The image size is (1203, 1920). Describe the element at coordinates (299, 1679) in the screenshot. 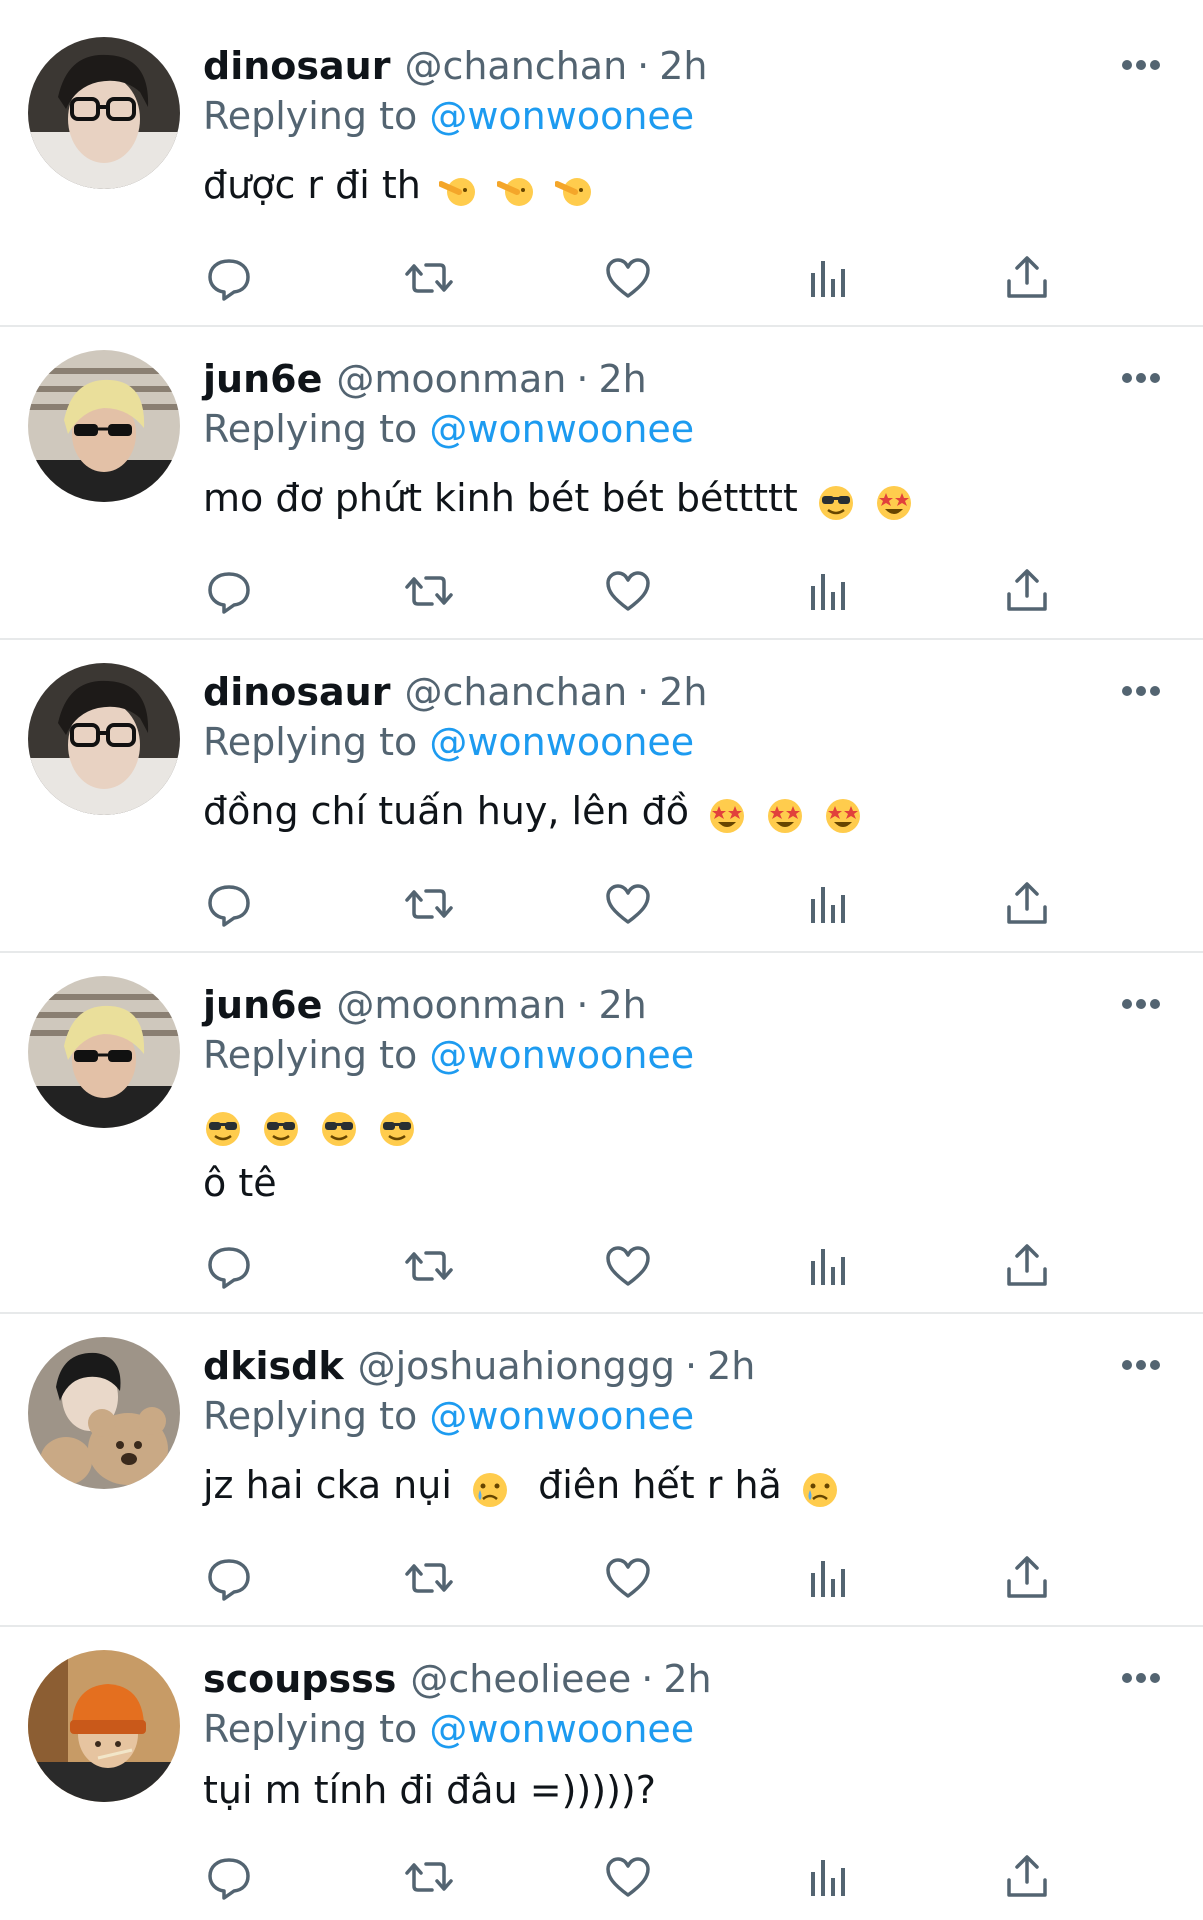

I see `display-name: scoupsss` at that location.